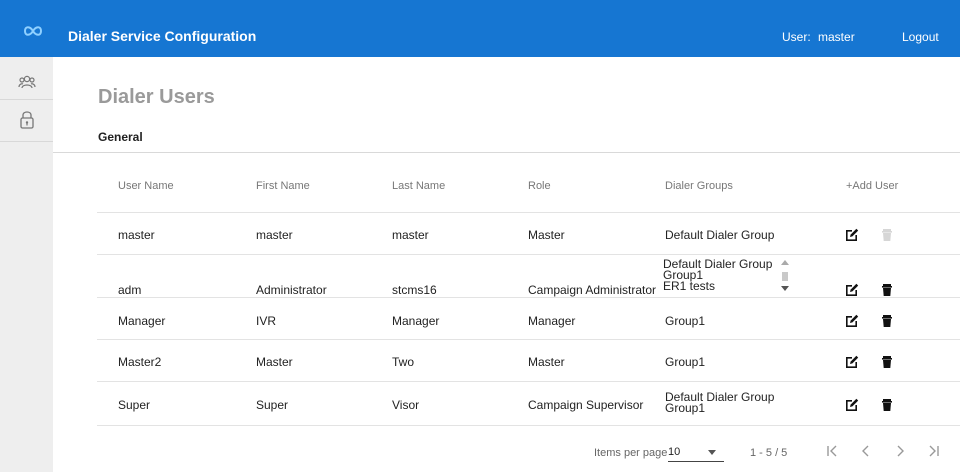  Describe the element at coordinates (696, 452) in the screenshot. I see `items-per-page-select: 10` at that location.